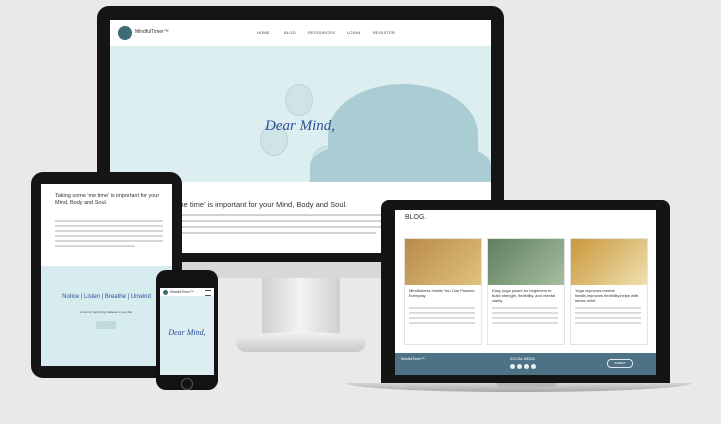 The width and height of the screenshot is (721, 424). Describe the element at coordinates (384, 32) in the screenshot. I see `nav-register: REGISTER` at that location.